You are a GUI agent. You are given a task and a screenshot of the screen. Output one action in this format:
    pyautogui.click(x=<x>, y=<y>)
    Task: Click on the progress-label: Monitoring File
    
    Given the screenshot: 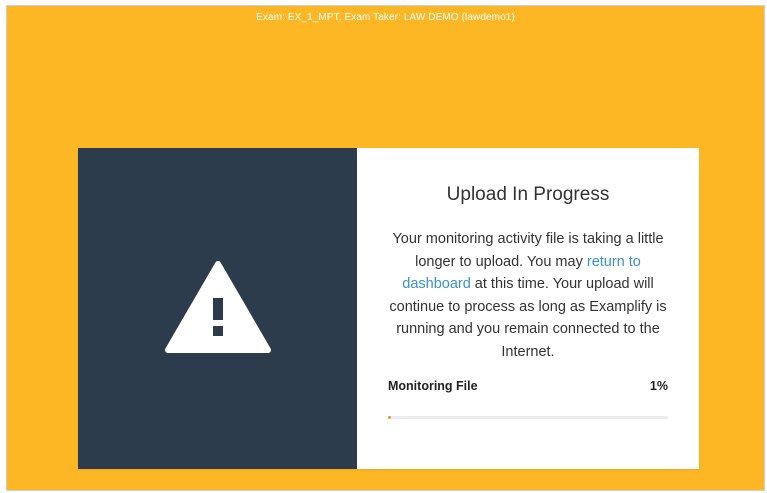 What is the action you would take?
    pyautogui.click(x=433, y=386)
    